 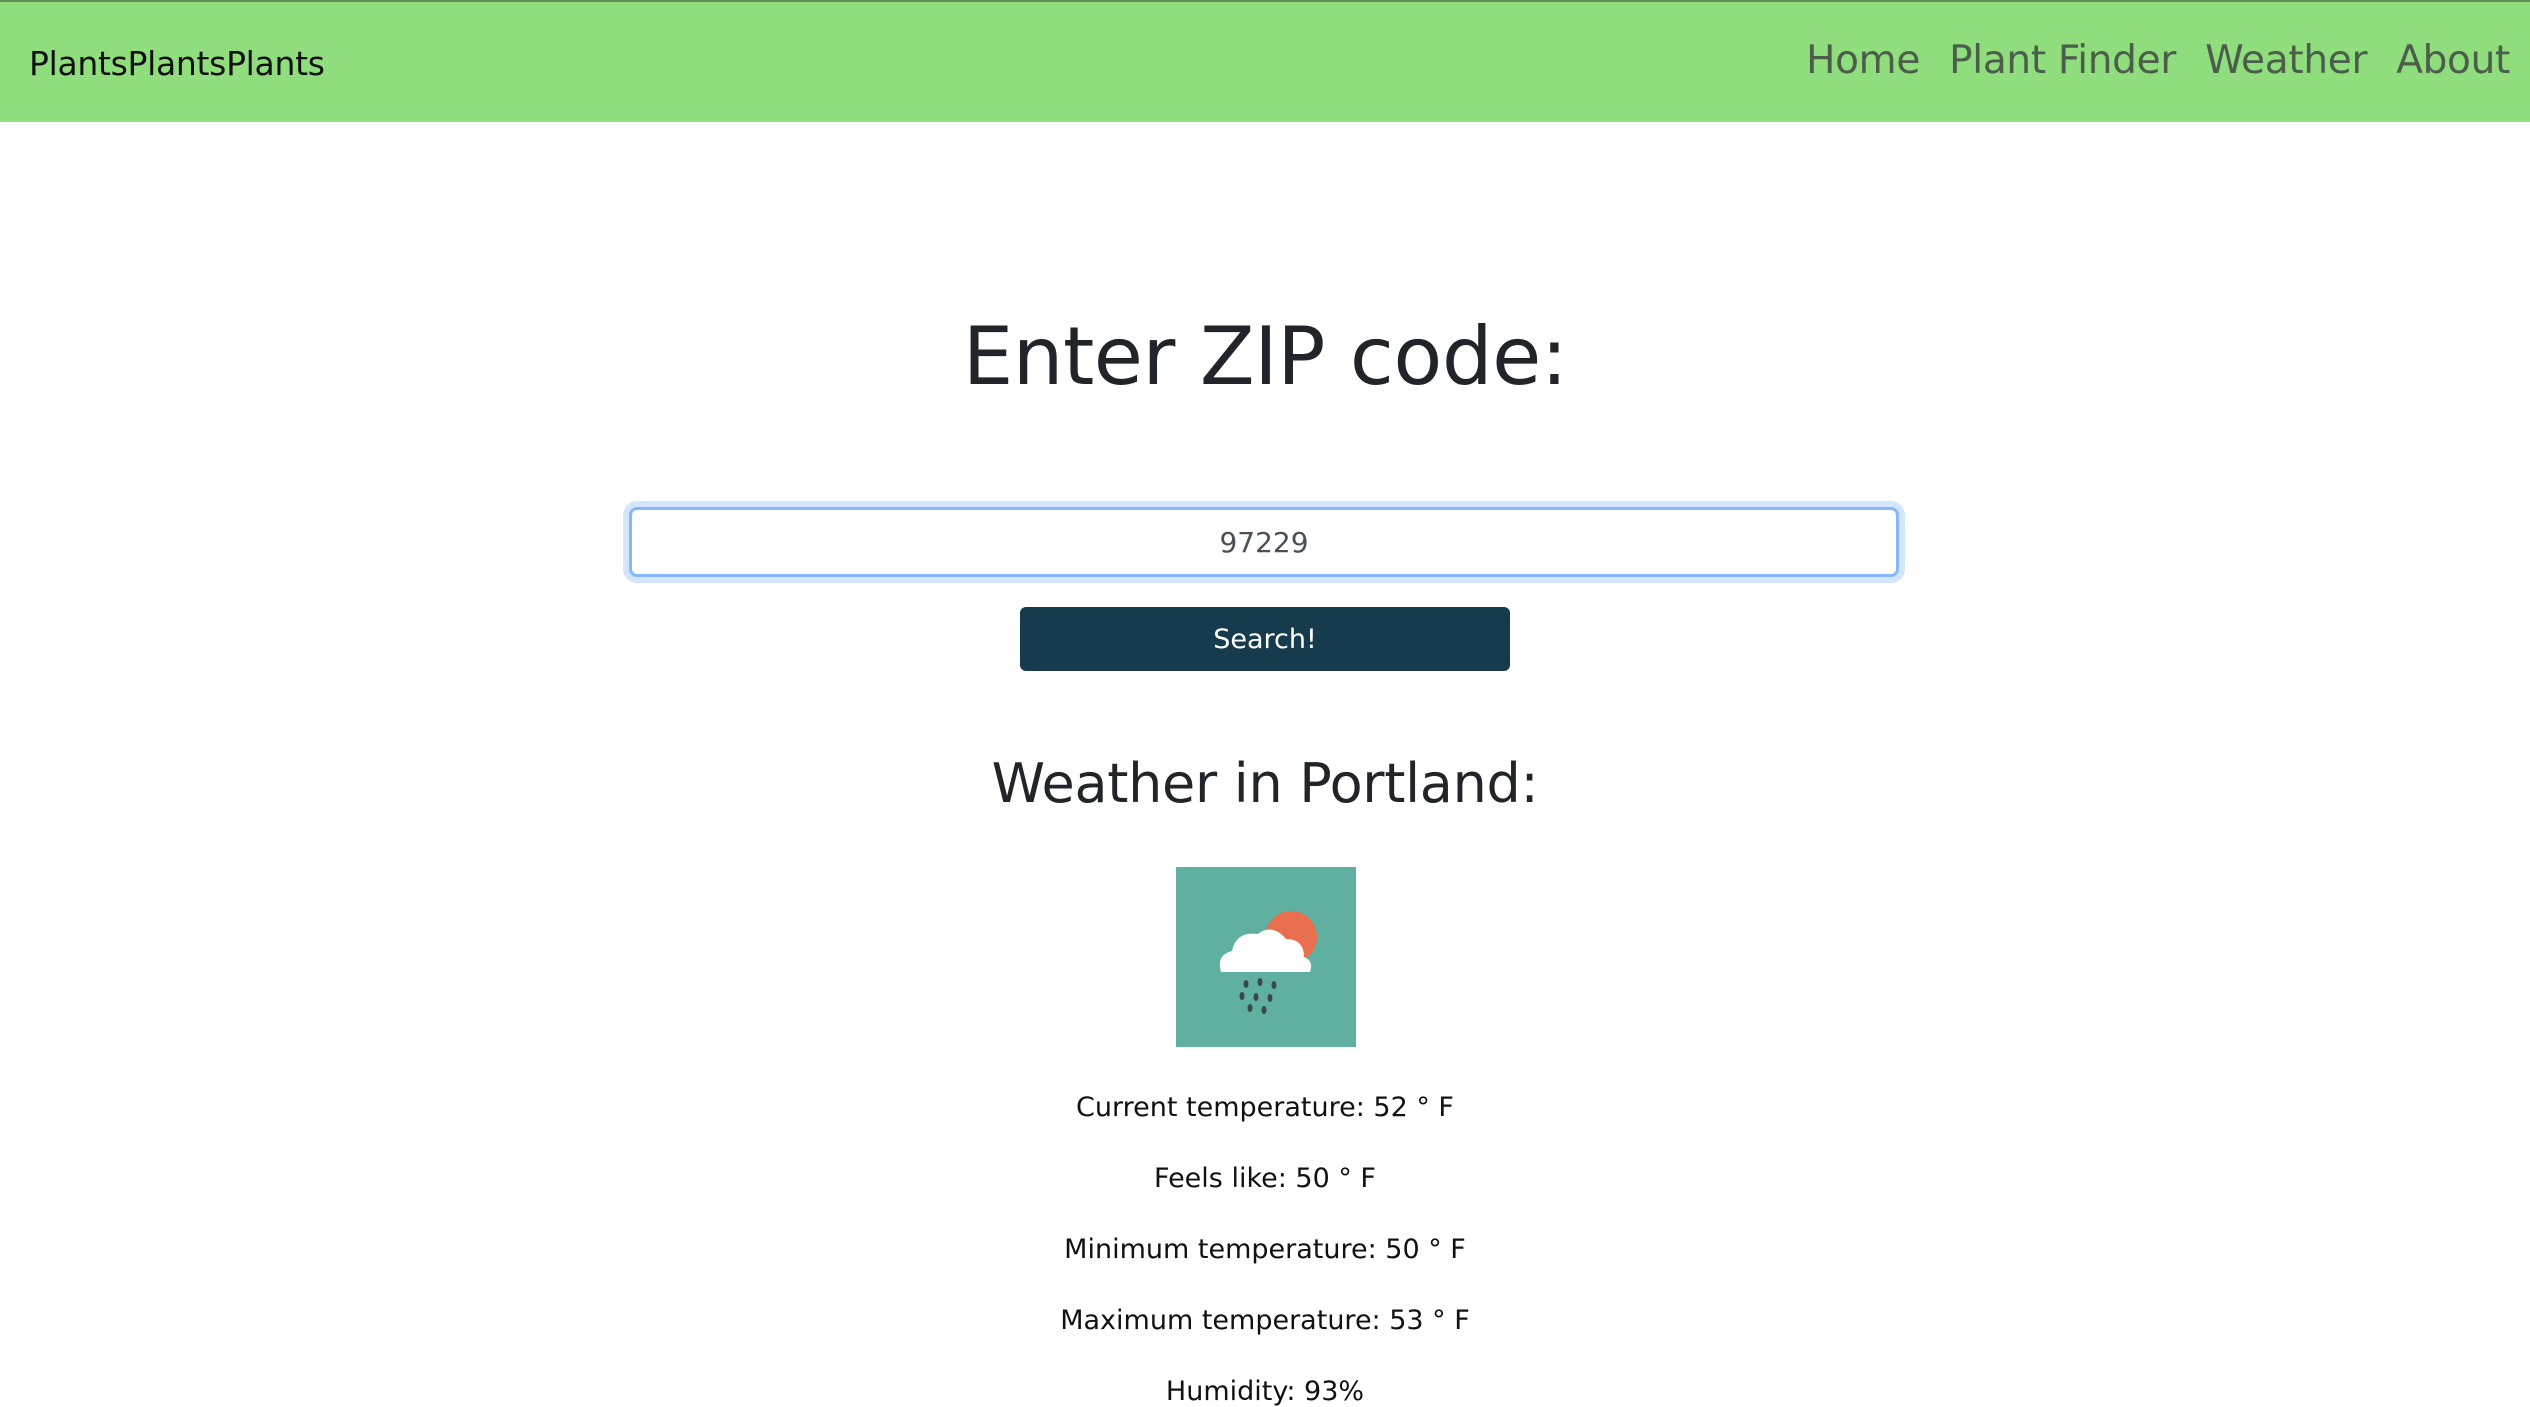 What do you see at coordinates (1265, 1178) in the screenshot?
I see `feels-like: Feels like: 50 ° F` at bounding box center [1265, 1178].